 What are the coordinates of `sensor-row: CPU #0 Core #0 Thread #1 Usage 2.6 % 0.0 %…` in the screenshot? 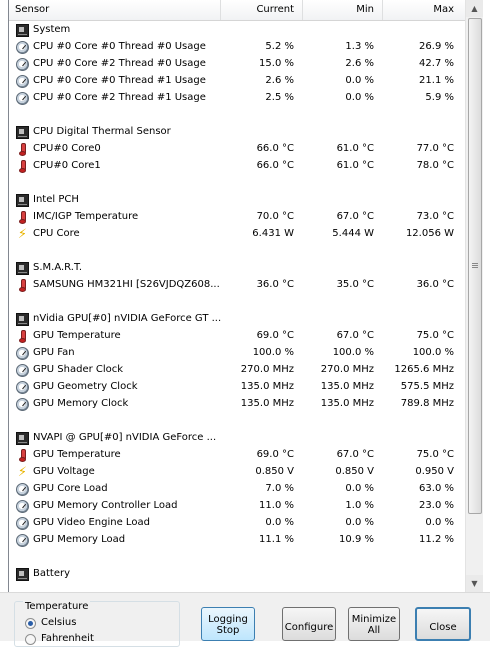 It's located at (237, 81).